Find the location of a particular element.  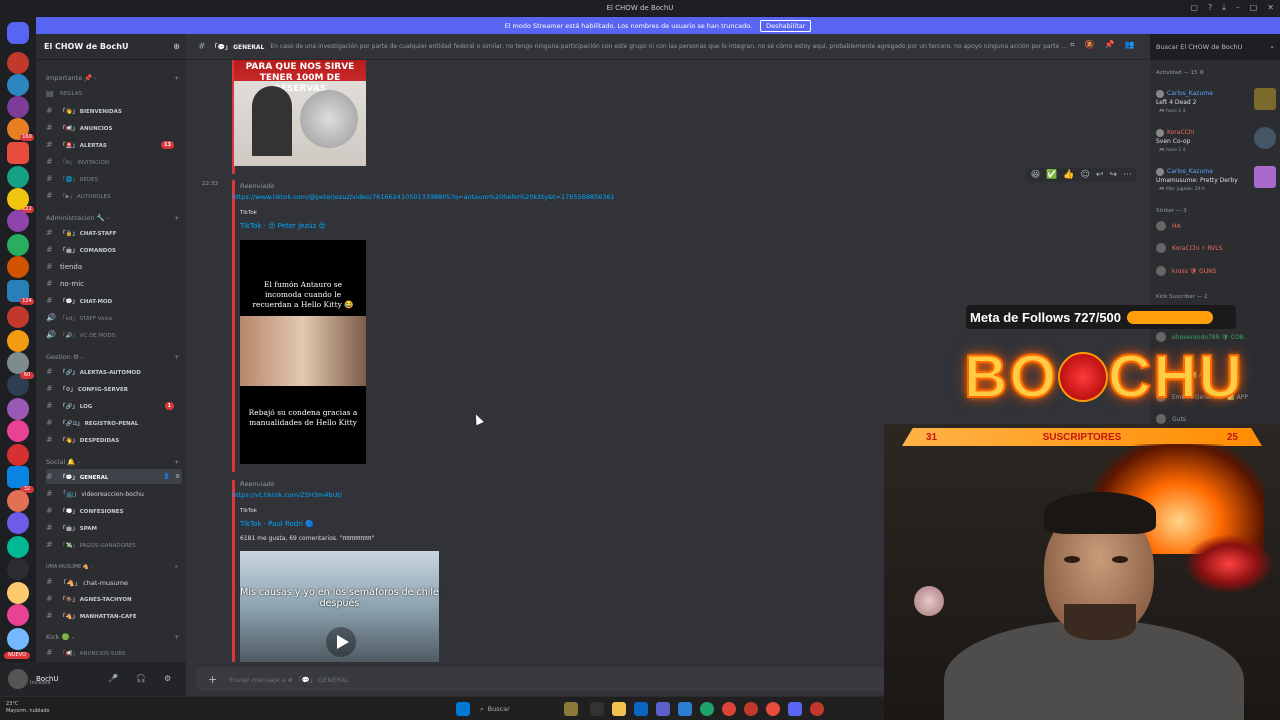

channel-agnes-tachyon: # 「🏇」 AGNES-TACHYON is located at coordinates (114, 598).